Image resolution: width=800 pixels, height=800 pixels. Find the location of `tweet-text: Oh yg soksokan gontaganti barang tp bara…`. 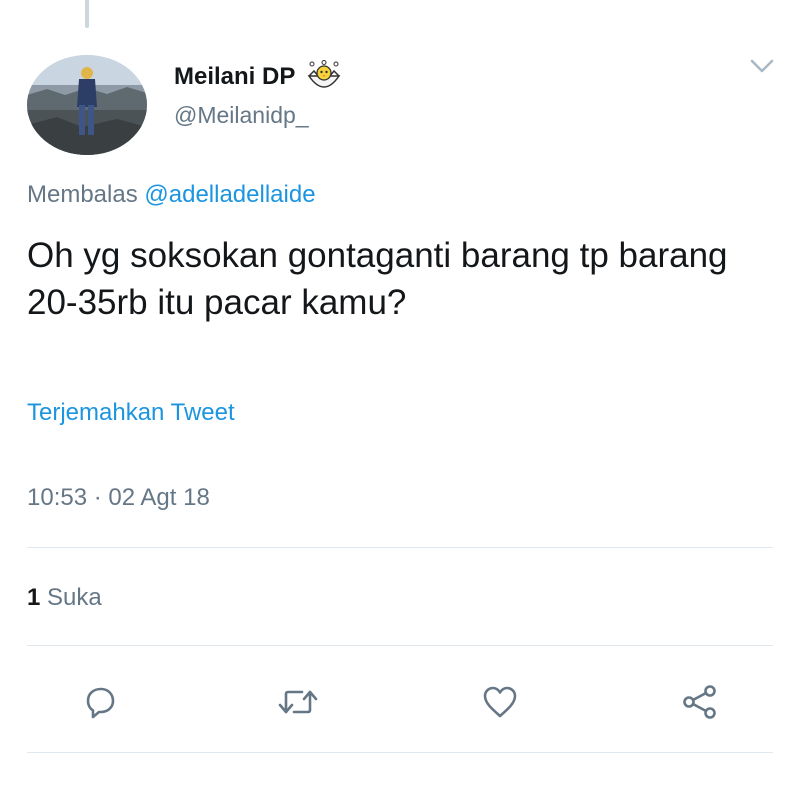

tweet-text: Oh yg soksokan gontaganti barang tp bara… is located at coordinates (377, 279).